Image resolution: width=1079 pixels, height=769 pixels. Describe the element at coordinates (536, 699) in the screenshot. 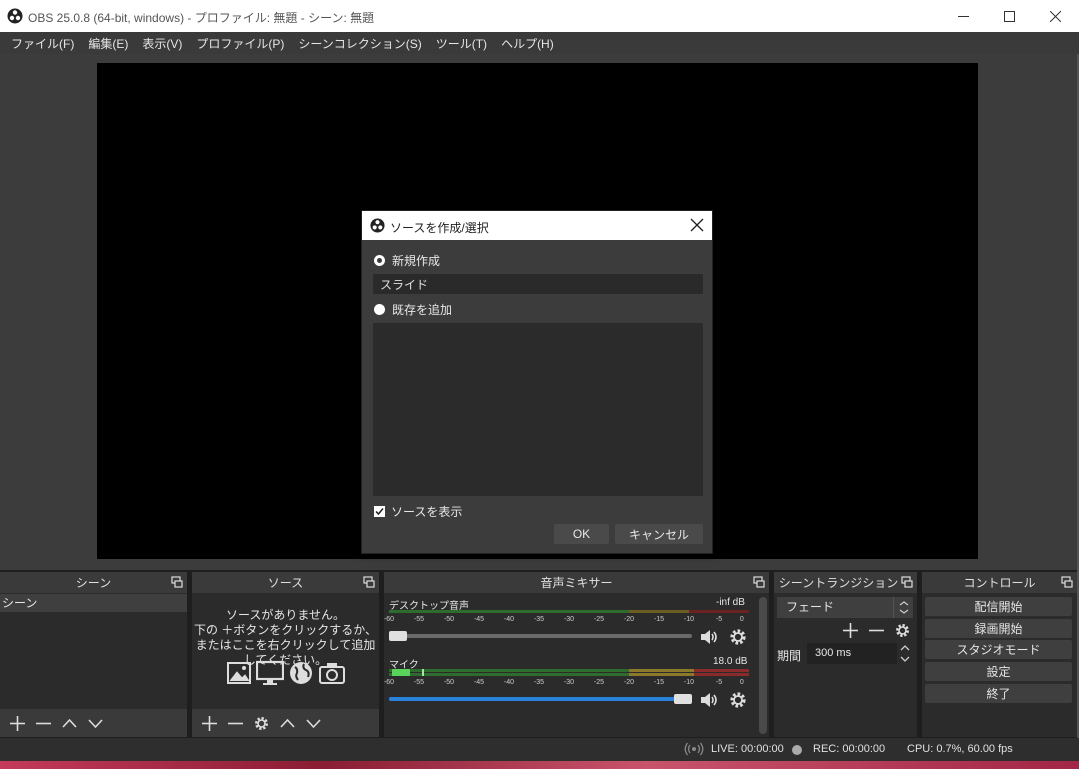

I see `volume-fill` at that location.